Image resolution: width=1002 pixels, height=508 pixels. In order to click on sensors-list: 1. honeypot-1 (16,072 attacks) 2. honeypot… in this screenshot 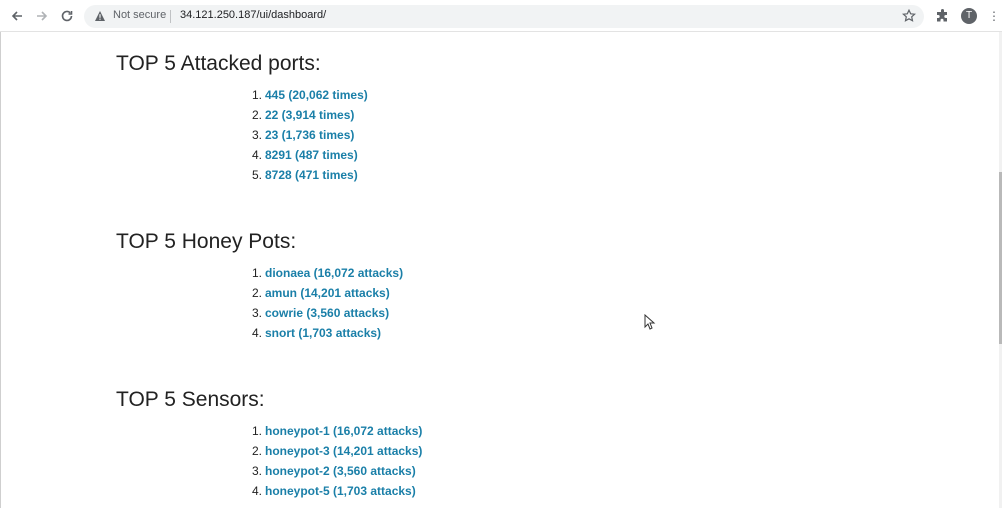, I will do `click(337, 461)`.